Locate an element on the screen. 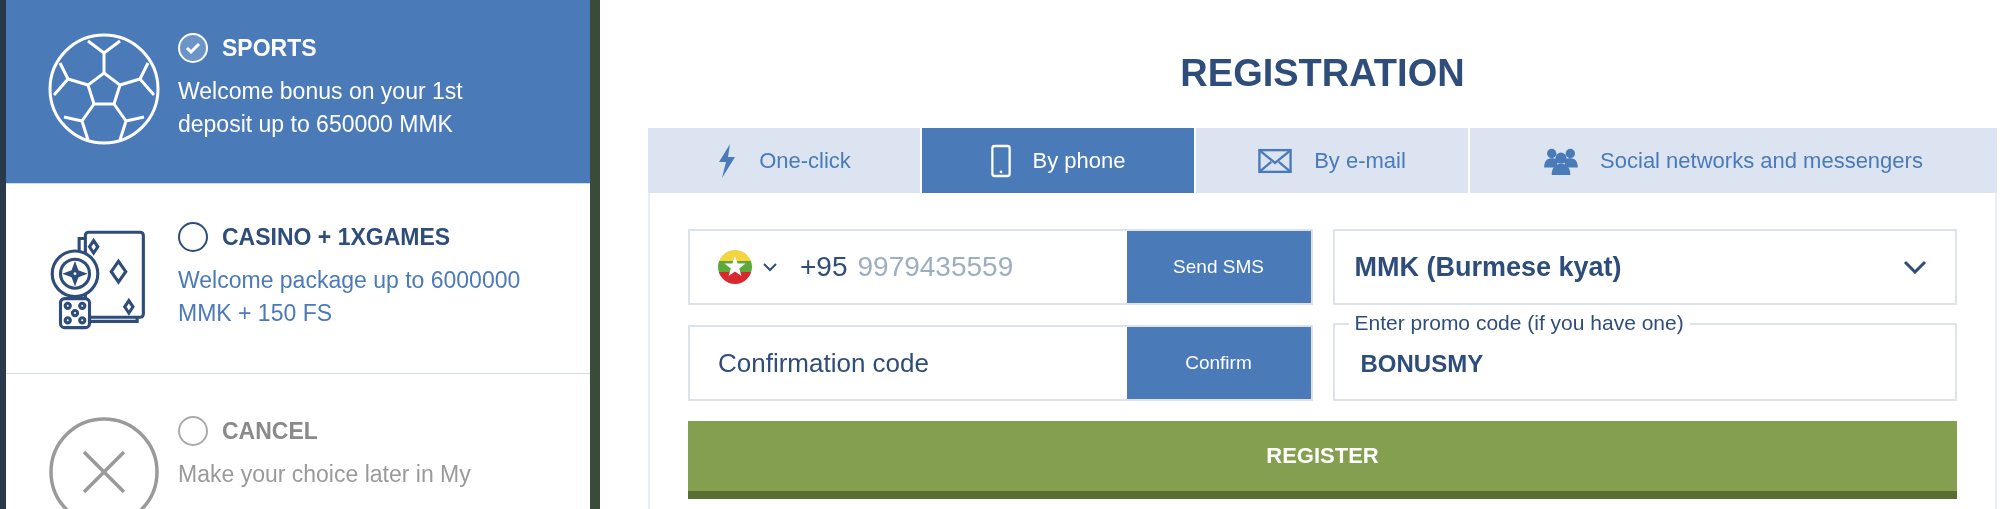 This screenshot has height=509, width=2000. soccer-ball-icon is located at coordinates (104, 89).